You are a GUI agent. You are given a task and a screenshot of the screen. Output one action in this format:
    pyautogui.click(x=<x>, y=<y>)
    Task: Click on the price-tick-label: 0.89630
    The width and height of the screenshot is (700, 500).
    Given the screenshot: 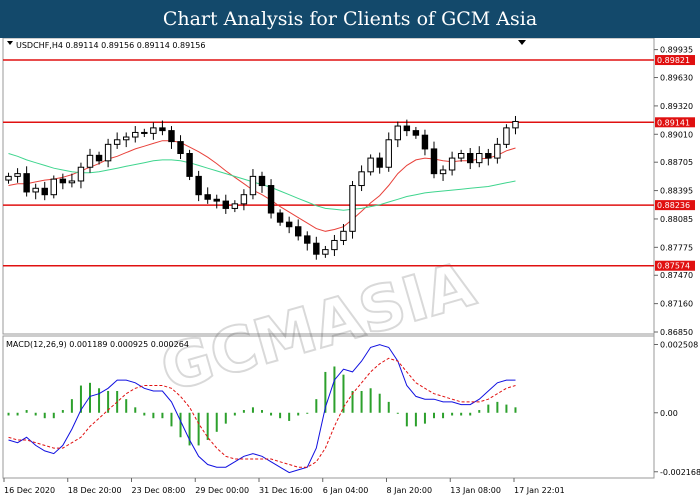 What is the action you would take?
    pyautogui.click(x=676, y=78)
    